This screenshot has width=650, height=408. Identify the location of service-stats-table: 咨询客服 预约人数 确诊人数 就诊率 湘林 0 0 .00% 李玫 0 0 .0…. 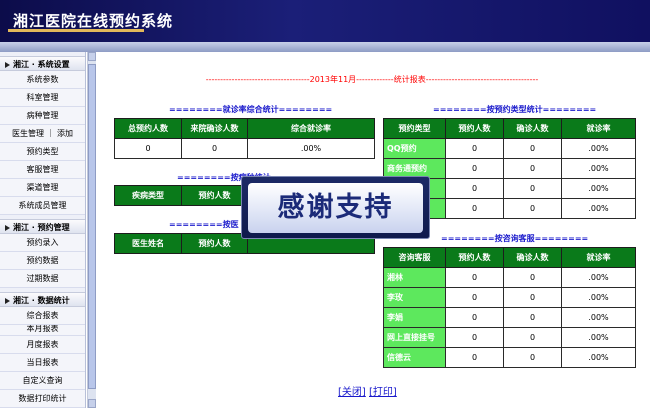
(509, 307).